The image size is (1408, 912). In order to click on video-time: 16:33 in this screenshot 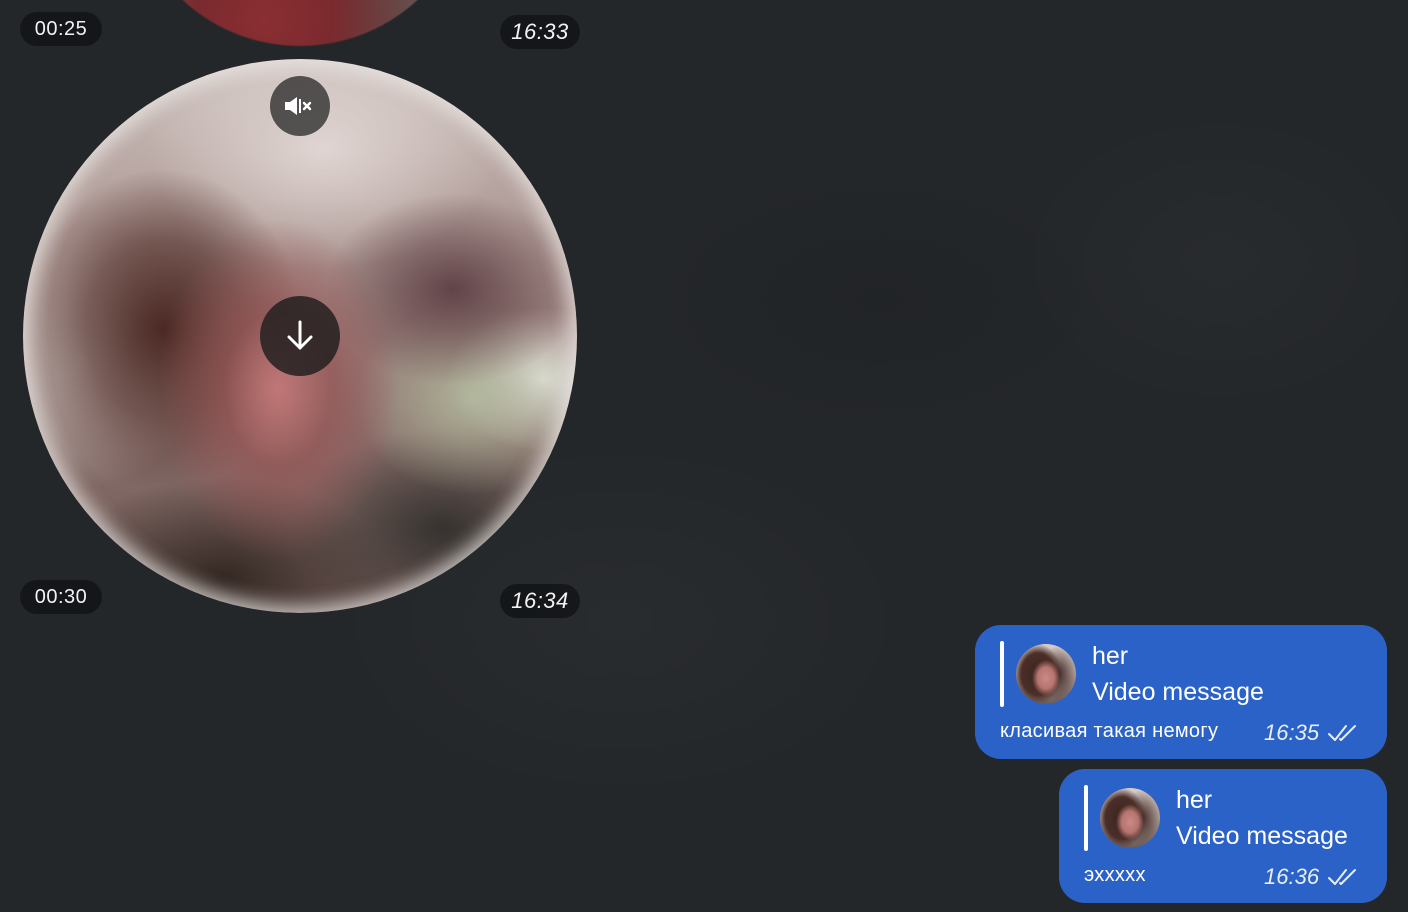, I will do `click(540, 31)`.